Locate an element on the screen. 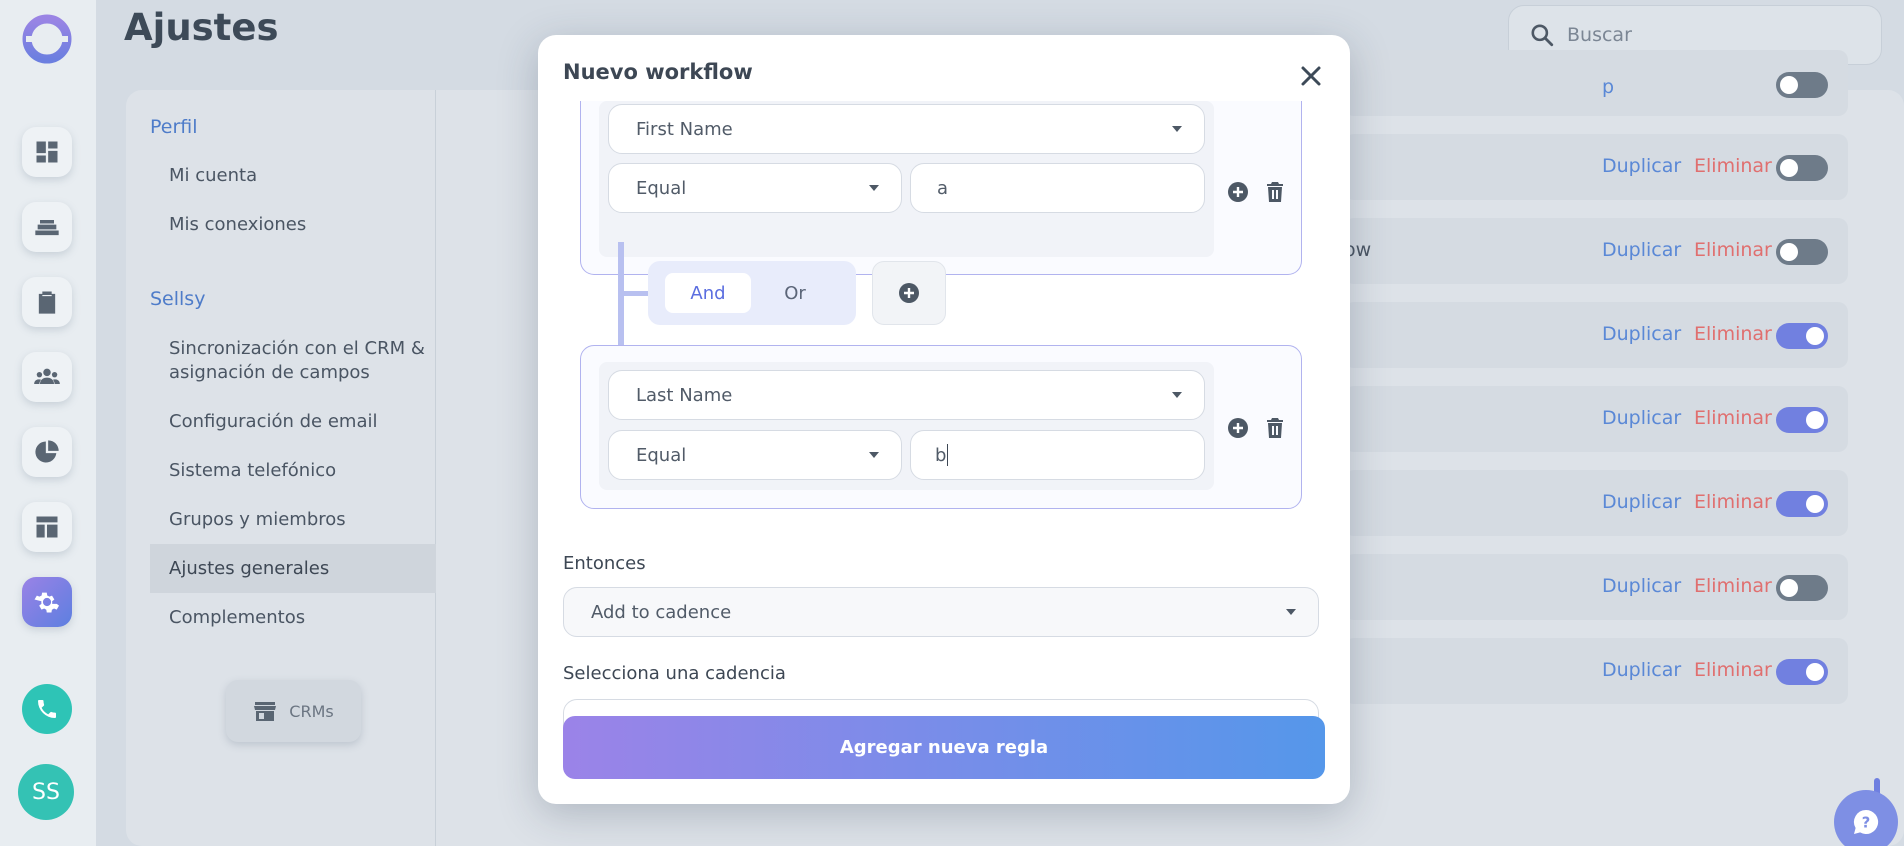 The height and width of the screenshot is (846, 1904). or-option: Or is located at coordinates (795, 293).